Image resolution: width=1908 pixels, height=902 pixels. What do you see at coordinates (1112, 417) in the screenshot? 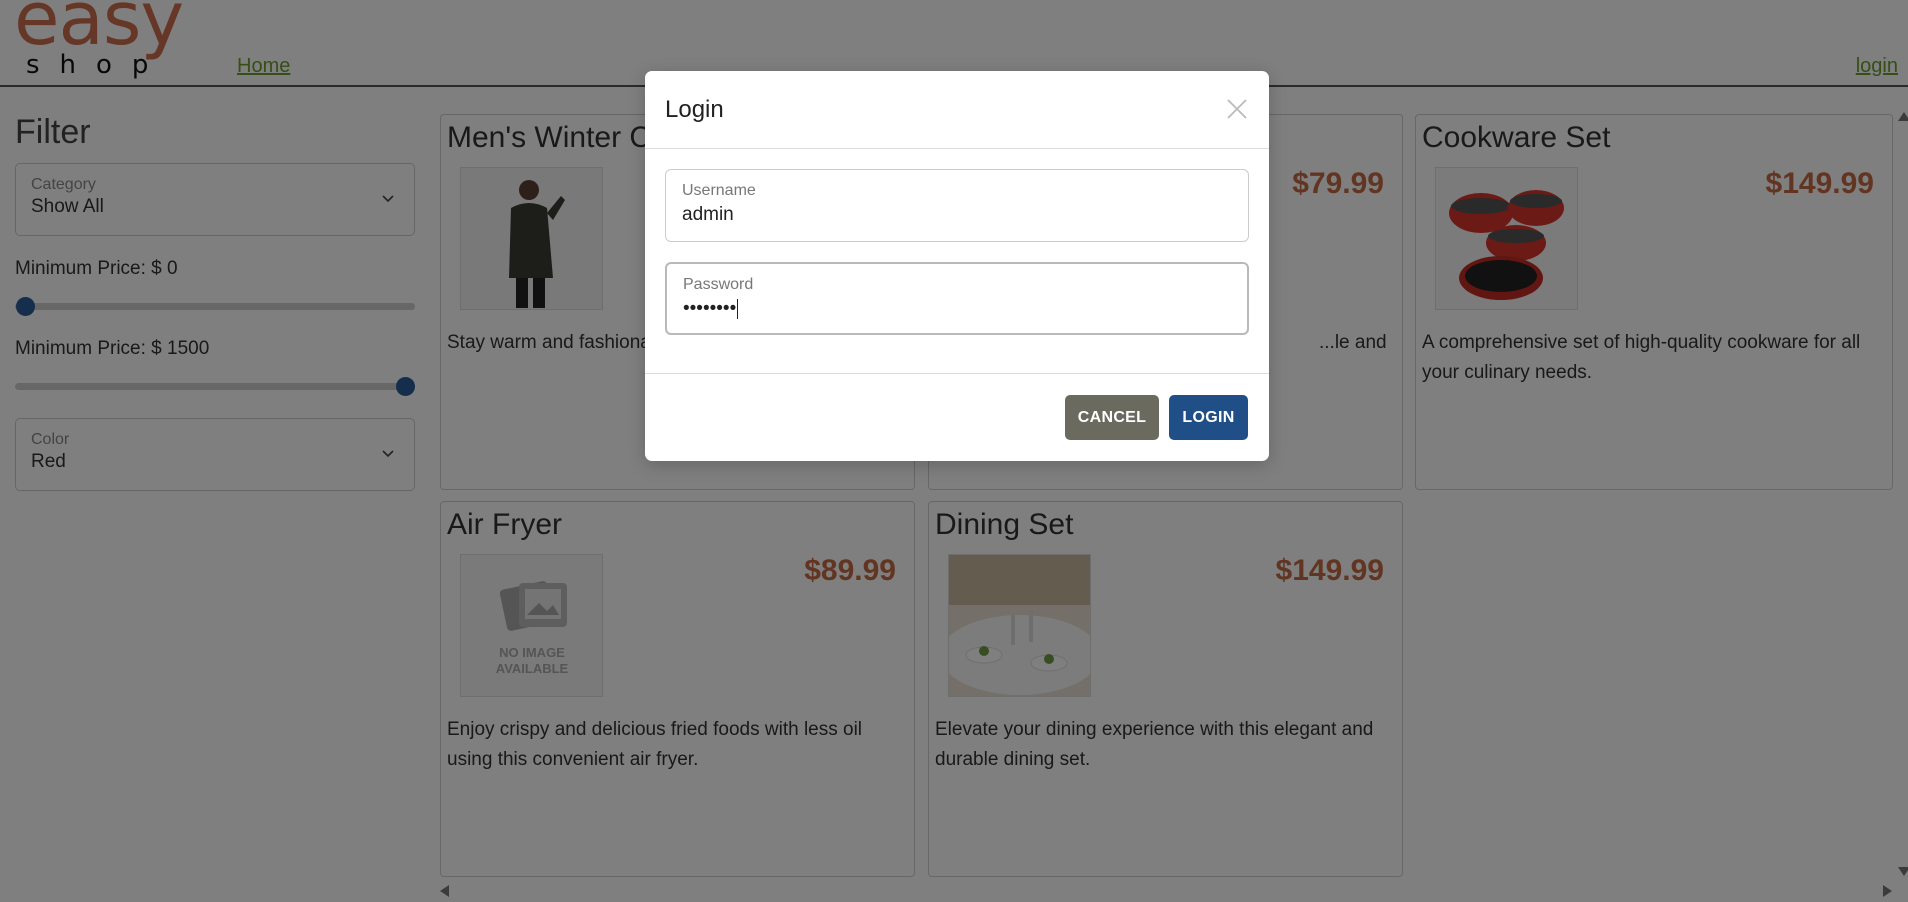
I see `cancel-button: CANCEL` at bounding box center [1112, 417].